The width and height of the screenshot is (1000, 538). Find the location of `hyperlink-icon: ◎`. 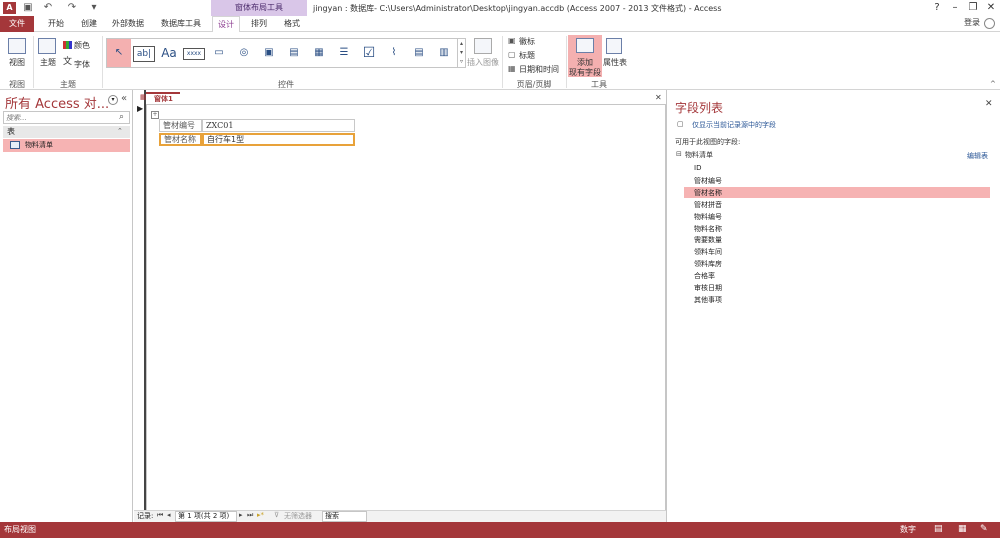

hyperlink-icon: ◎ is located at coordinates (244, 54).